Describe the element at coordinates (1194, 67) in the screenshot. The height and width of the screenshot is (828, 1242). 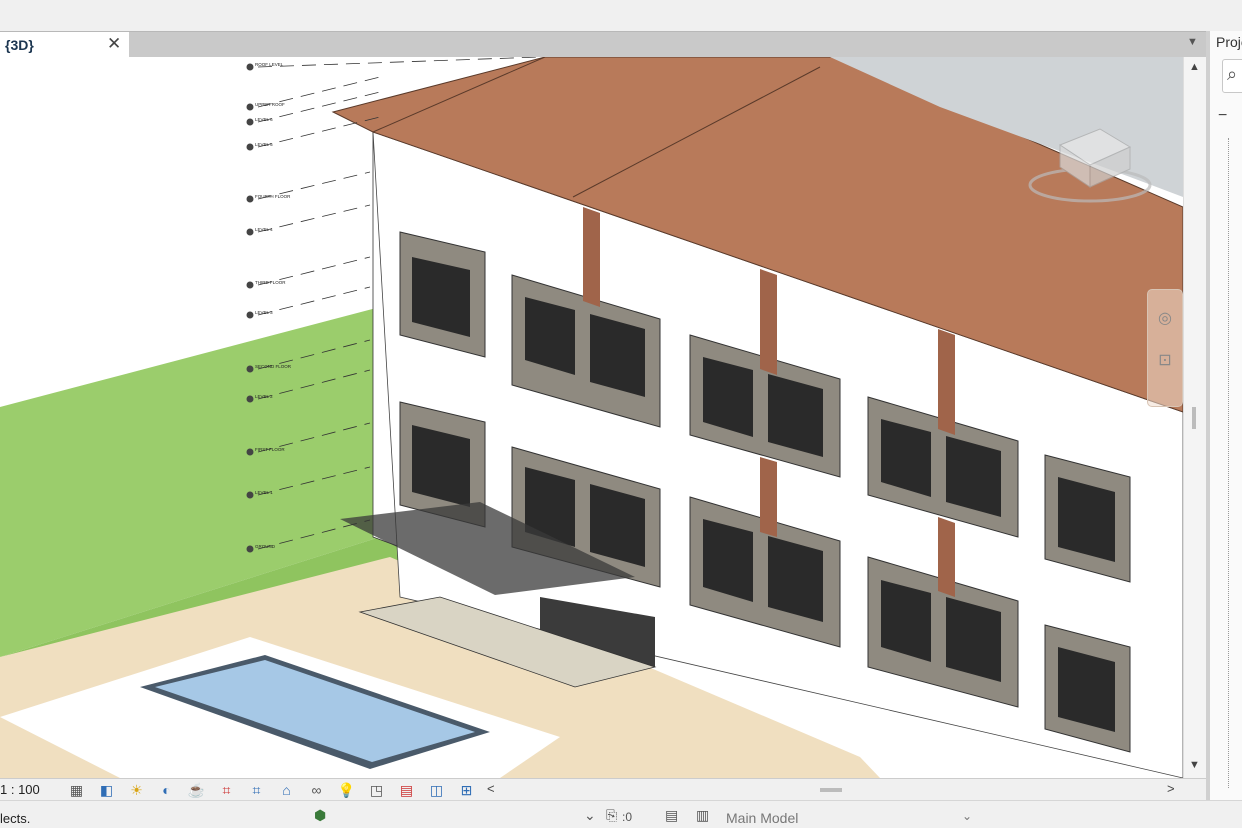
I see `scroll-up-icon: ▲` at that location.